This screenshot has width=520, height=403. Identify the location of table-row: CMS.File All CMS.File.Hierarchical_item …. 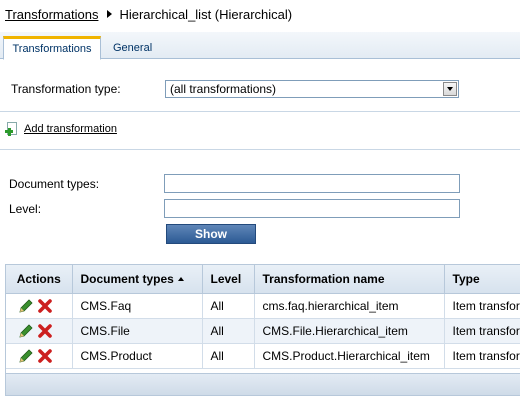
(263, 331).